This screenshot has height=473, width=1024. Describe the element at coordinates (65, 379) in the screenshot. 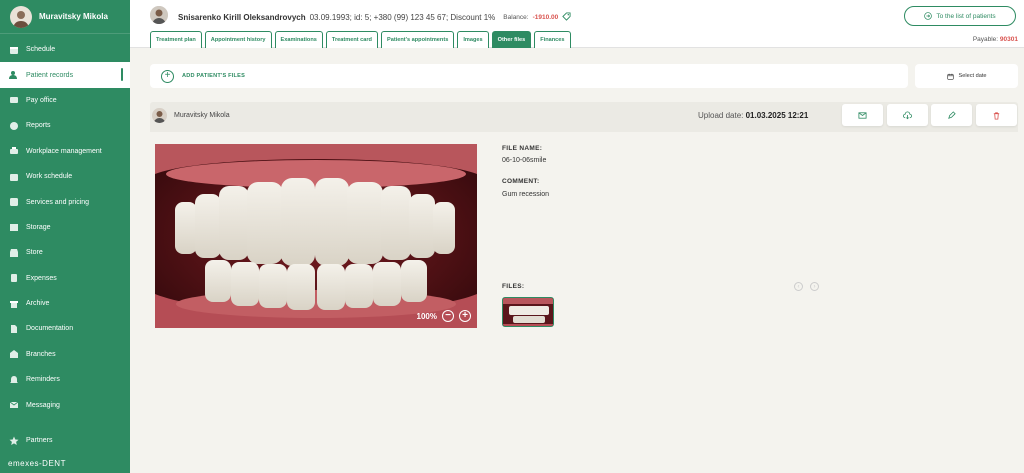

I see `sidebar-item-reminders: Reminders` at that location.